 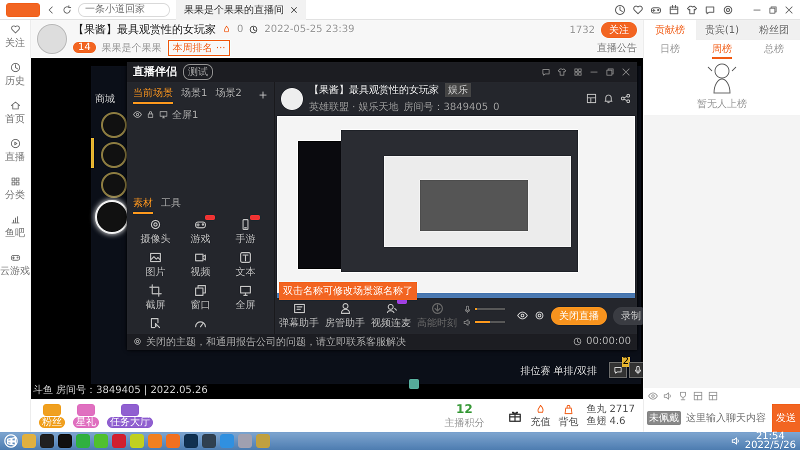 I want to click on streamer-name: 果果是个果果, so click(x=132, y=47).